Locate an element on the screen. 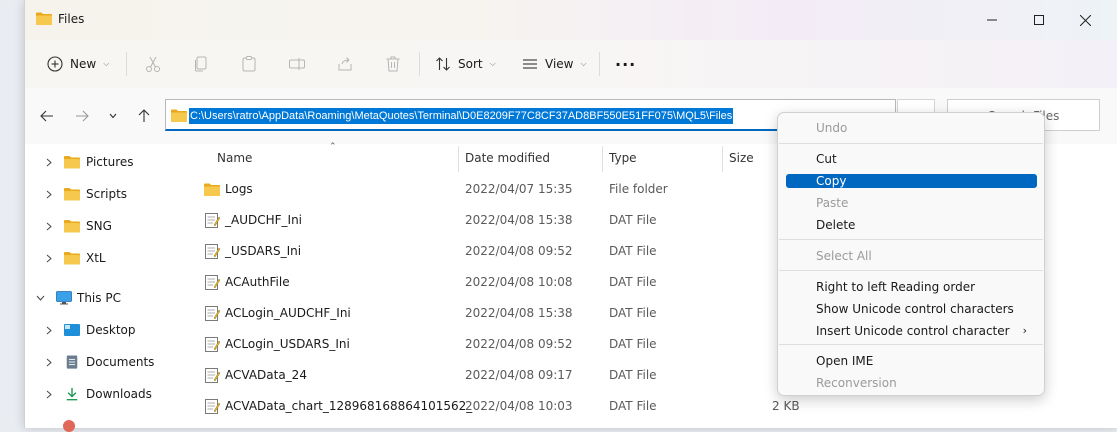  recent-locations-button is located at coordinates (113, 116).